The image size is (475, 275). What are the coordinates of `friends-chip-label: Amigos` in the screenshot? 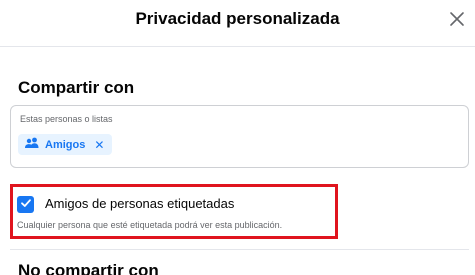 It's located at (65, 144).